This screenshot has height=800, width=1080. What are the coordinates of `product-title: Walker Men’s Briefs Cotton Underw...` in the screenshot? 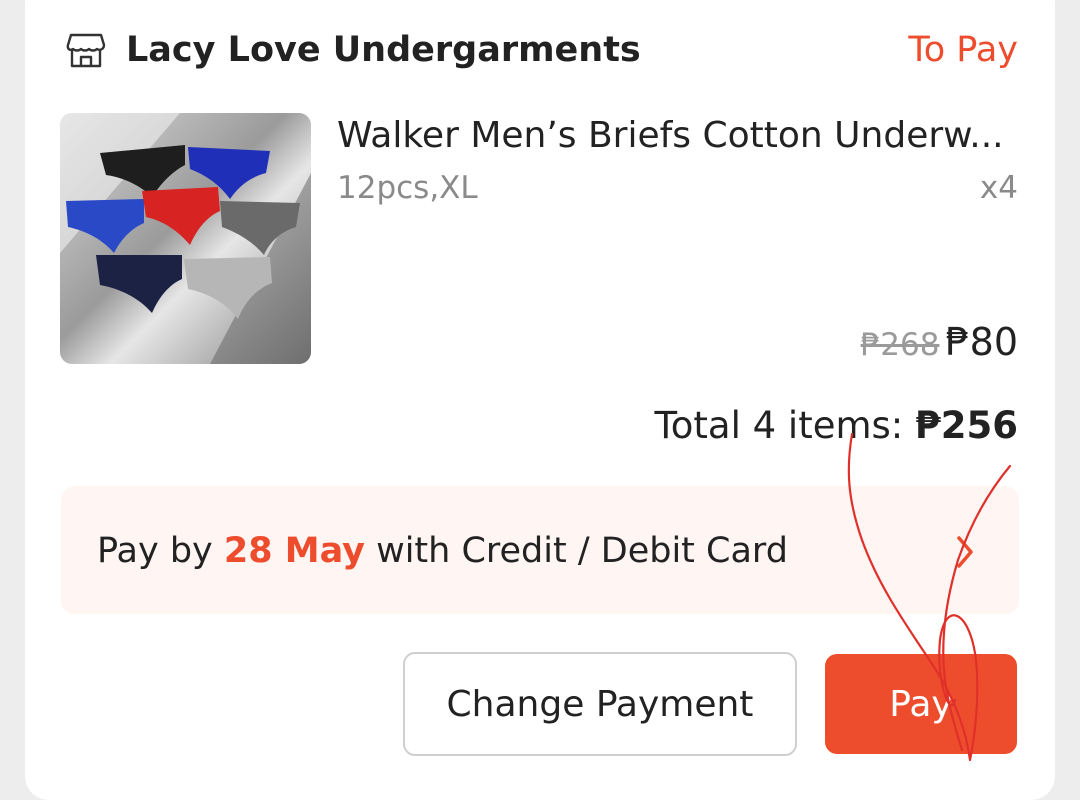 It's located at (682, 136).